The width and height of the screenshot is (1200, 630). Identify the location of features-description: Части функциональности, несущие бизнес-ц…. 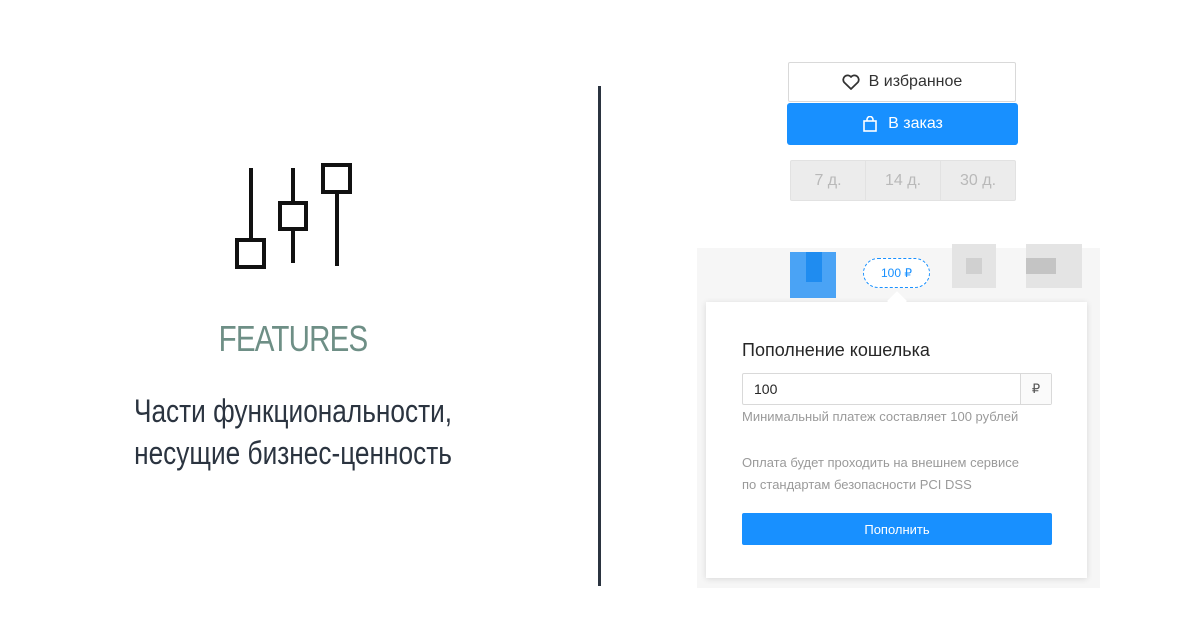
(293, 432).